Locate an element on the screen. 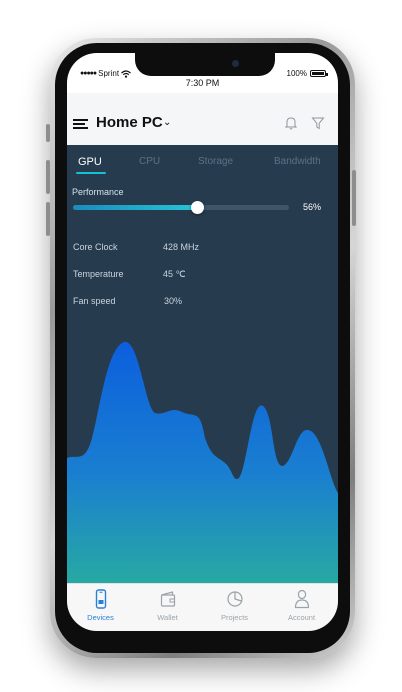  stat-value-core-clock: 428 MHz is located at coordinates (181, 247).